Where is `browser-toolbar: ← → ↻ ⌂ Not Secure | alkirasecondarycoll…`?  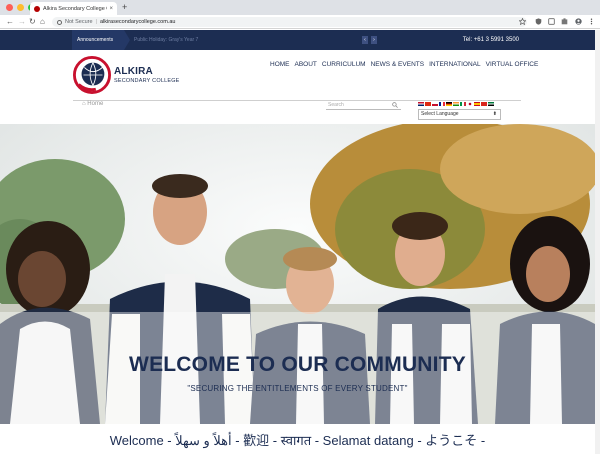 browser-toolbar: ← → ↻ ⌂ Not Secure | alkirasecondarycoll… is located at coordinates (300, 22).